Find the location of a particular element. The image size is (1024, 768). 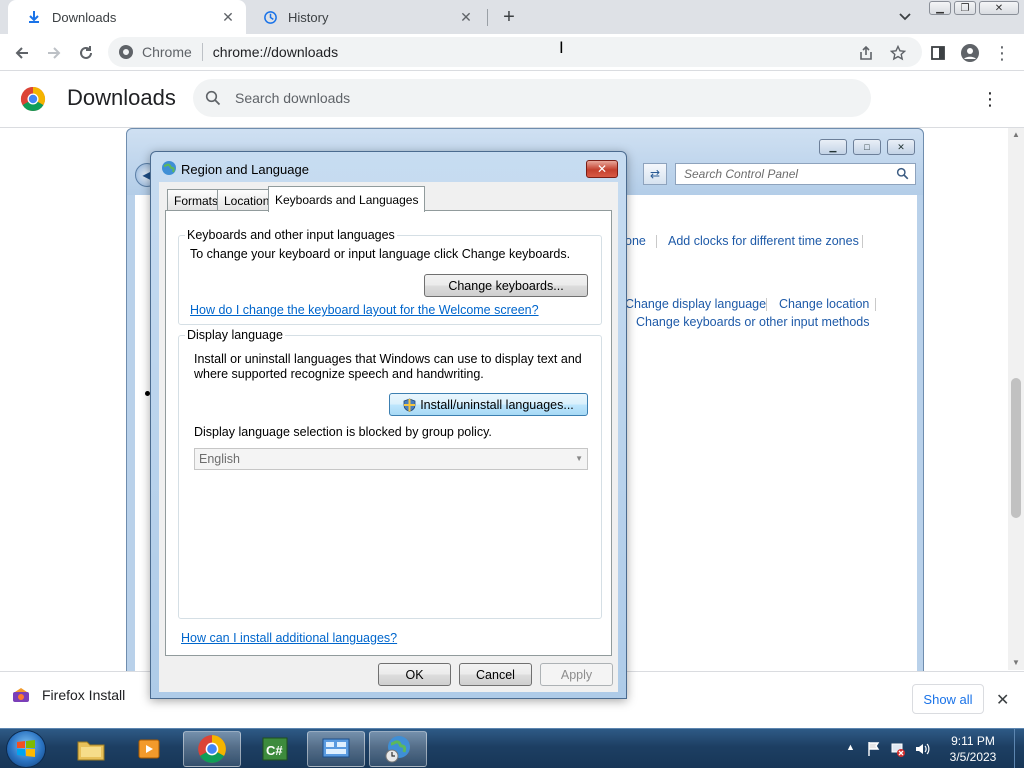

taskbar-csharp-ide: C# is located at coordinates (275, 749).